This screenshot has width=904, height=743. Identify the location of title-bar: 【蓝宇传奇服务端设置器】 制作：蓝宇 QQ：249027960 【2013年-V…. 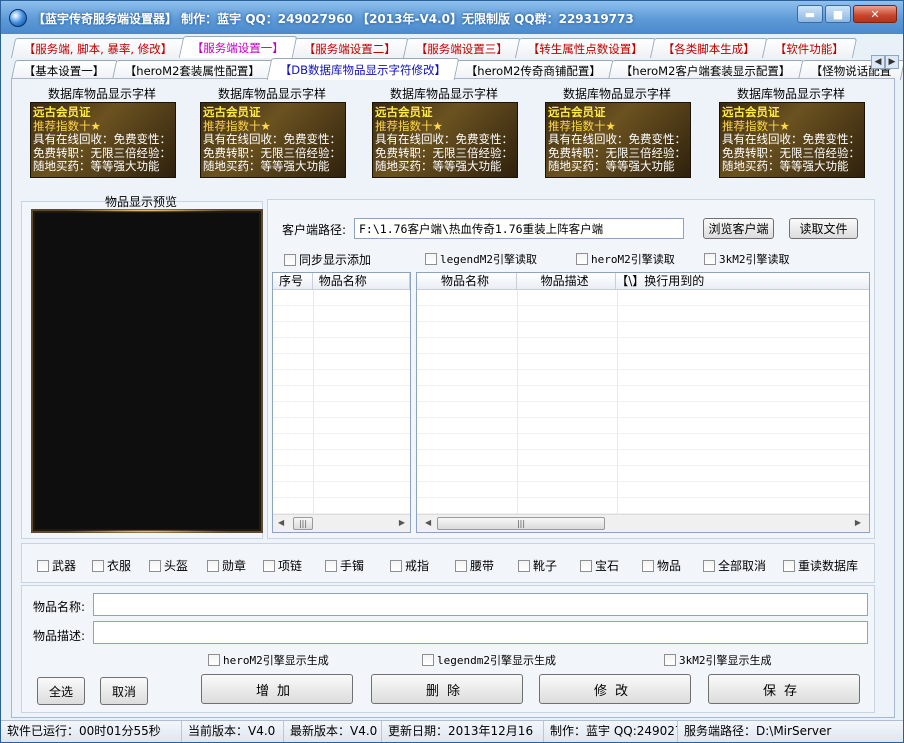
(452, 17).